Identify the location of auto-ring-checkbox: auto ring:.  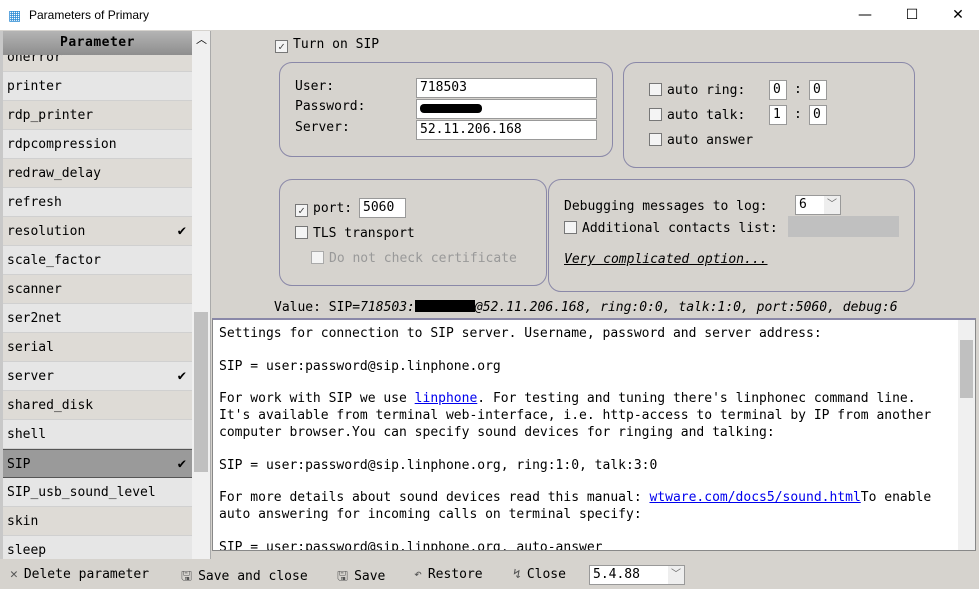
(697, 90).